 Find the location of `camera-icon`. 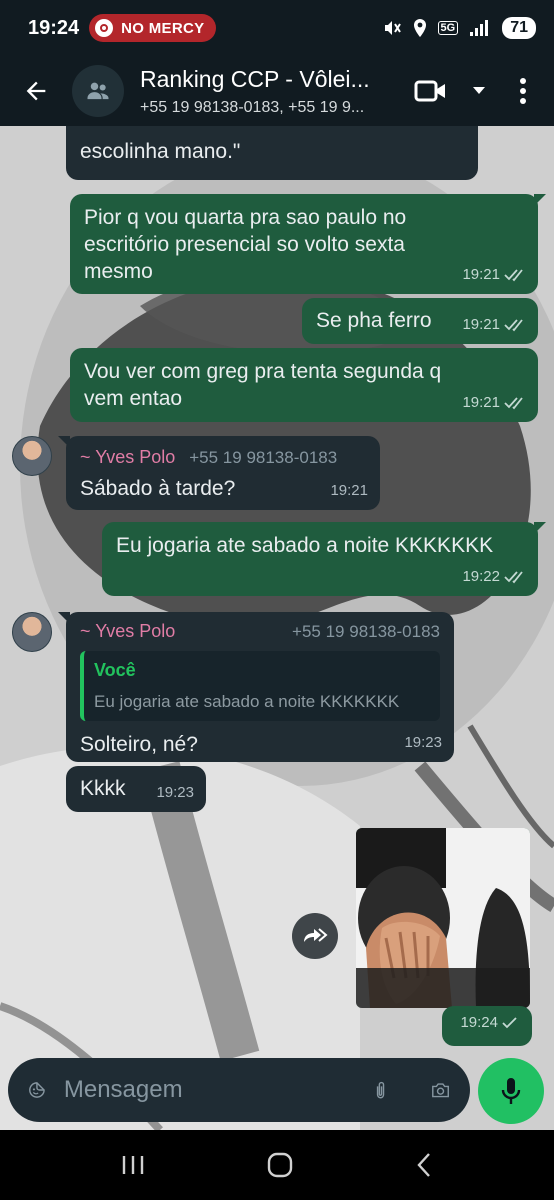

camera-icon is located at coordinates (440, 1090).